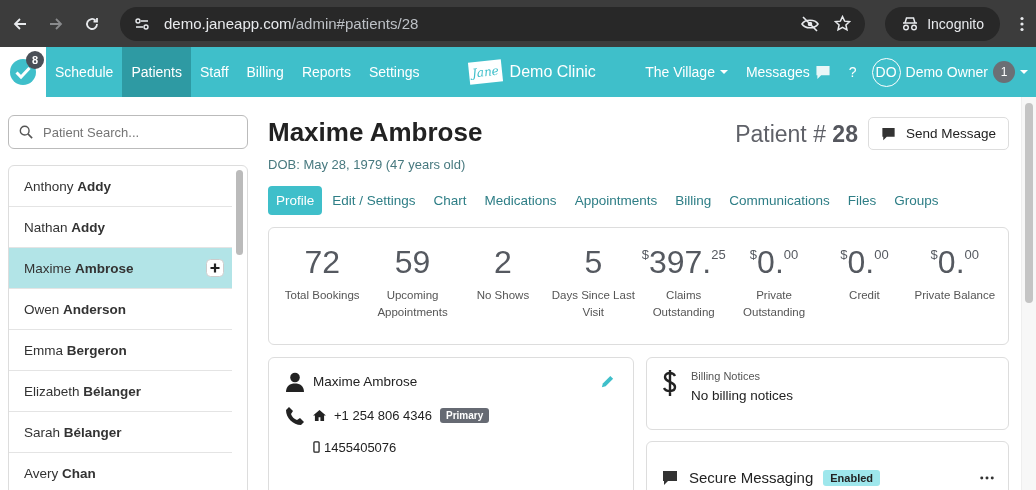 The height and width of the screenshot is (490, 1036). What do you see at coordinates (616, 200) in the screenshot?
I see `profile-tab: Appointments` at bounding box center [616, 200].